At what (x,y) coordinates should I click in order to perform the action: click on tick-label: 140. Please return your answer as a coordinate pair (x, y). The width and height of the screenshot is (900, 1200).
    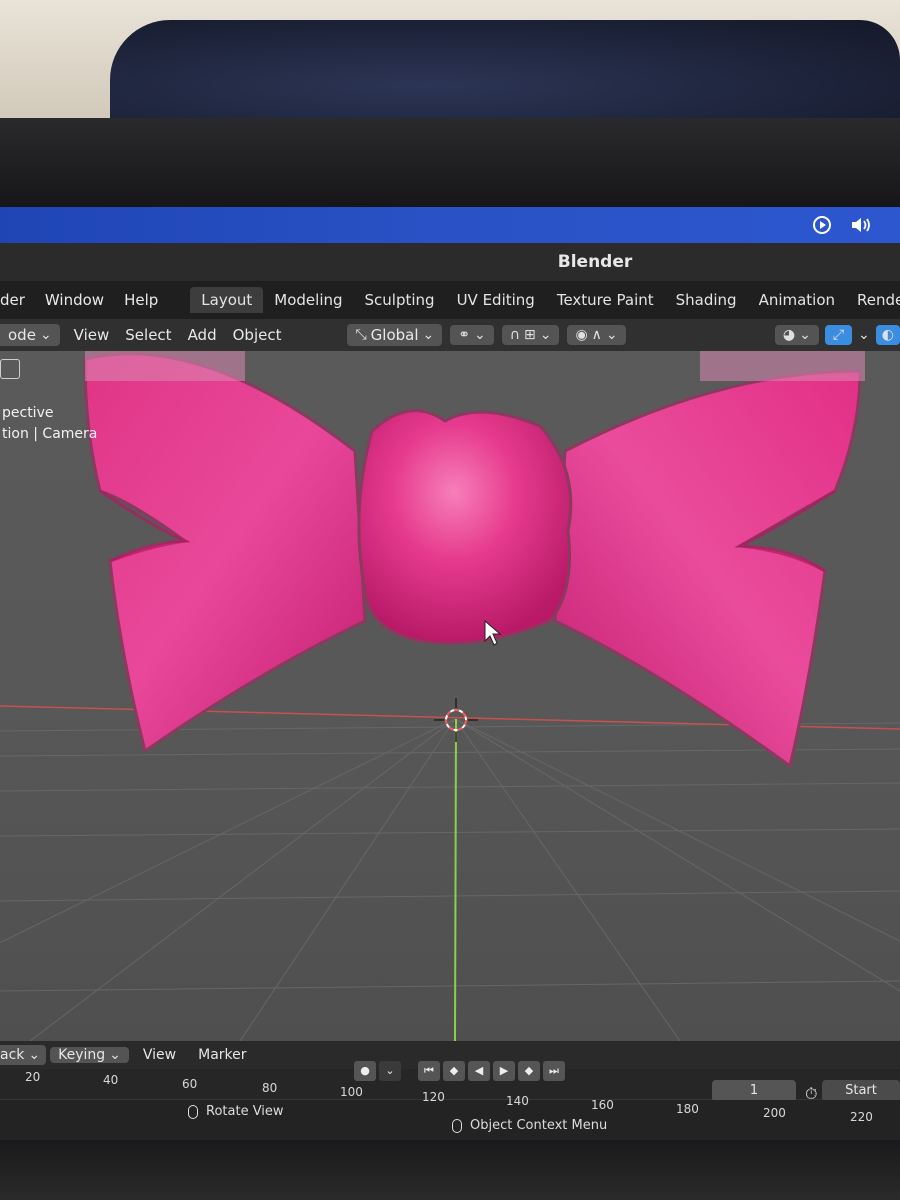
    Looking at the image, I should click on (517, 1101).